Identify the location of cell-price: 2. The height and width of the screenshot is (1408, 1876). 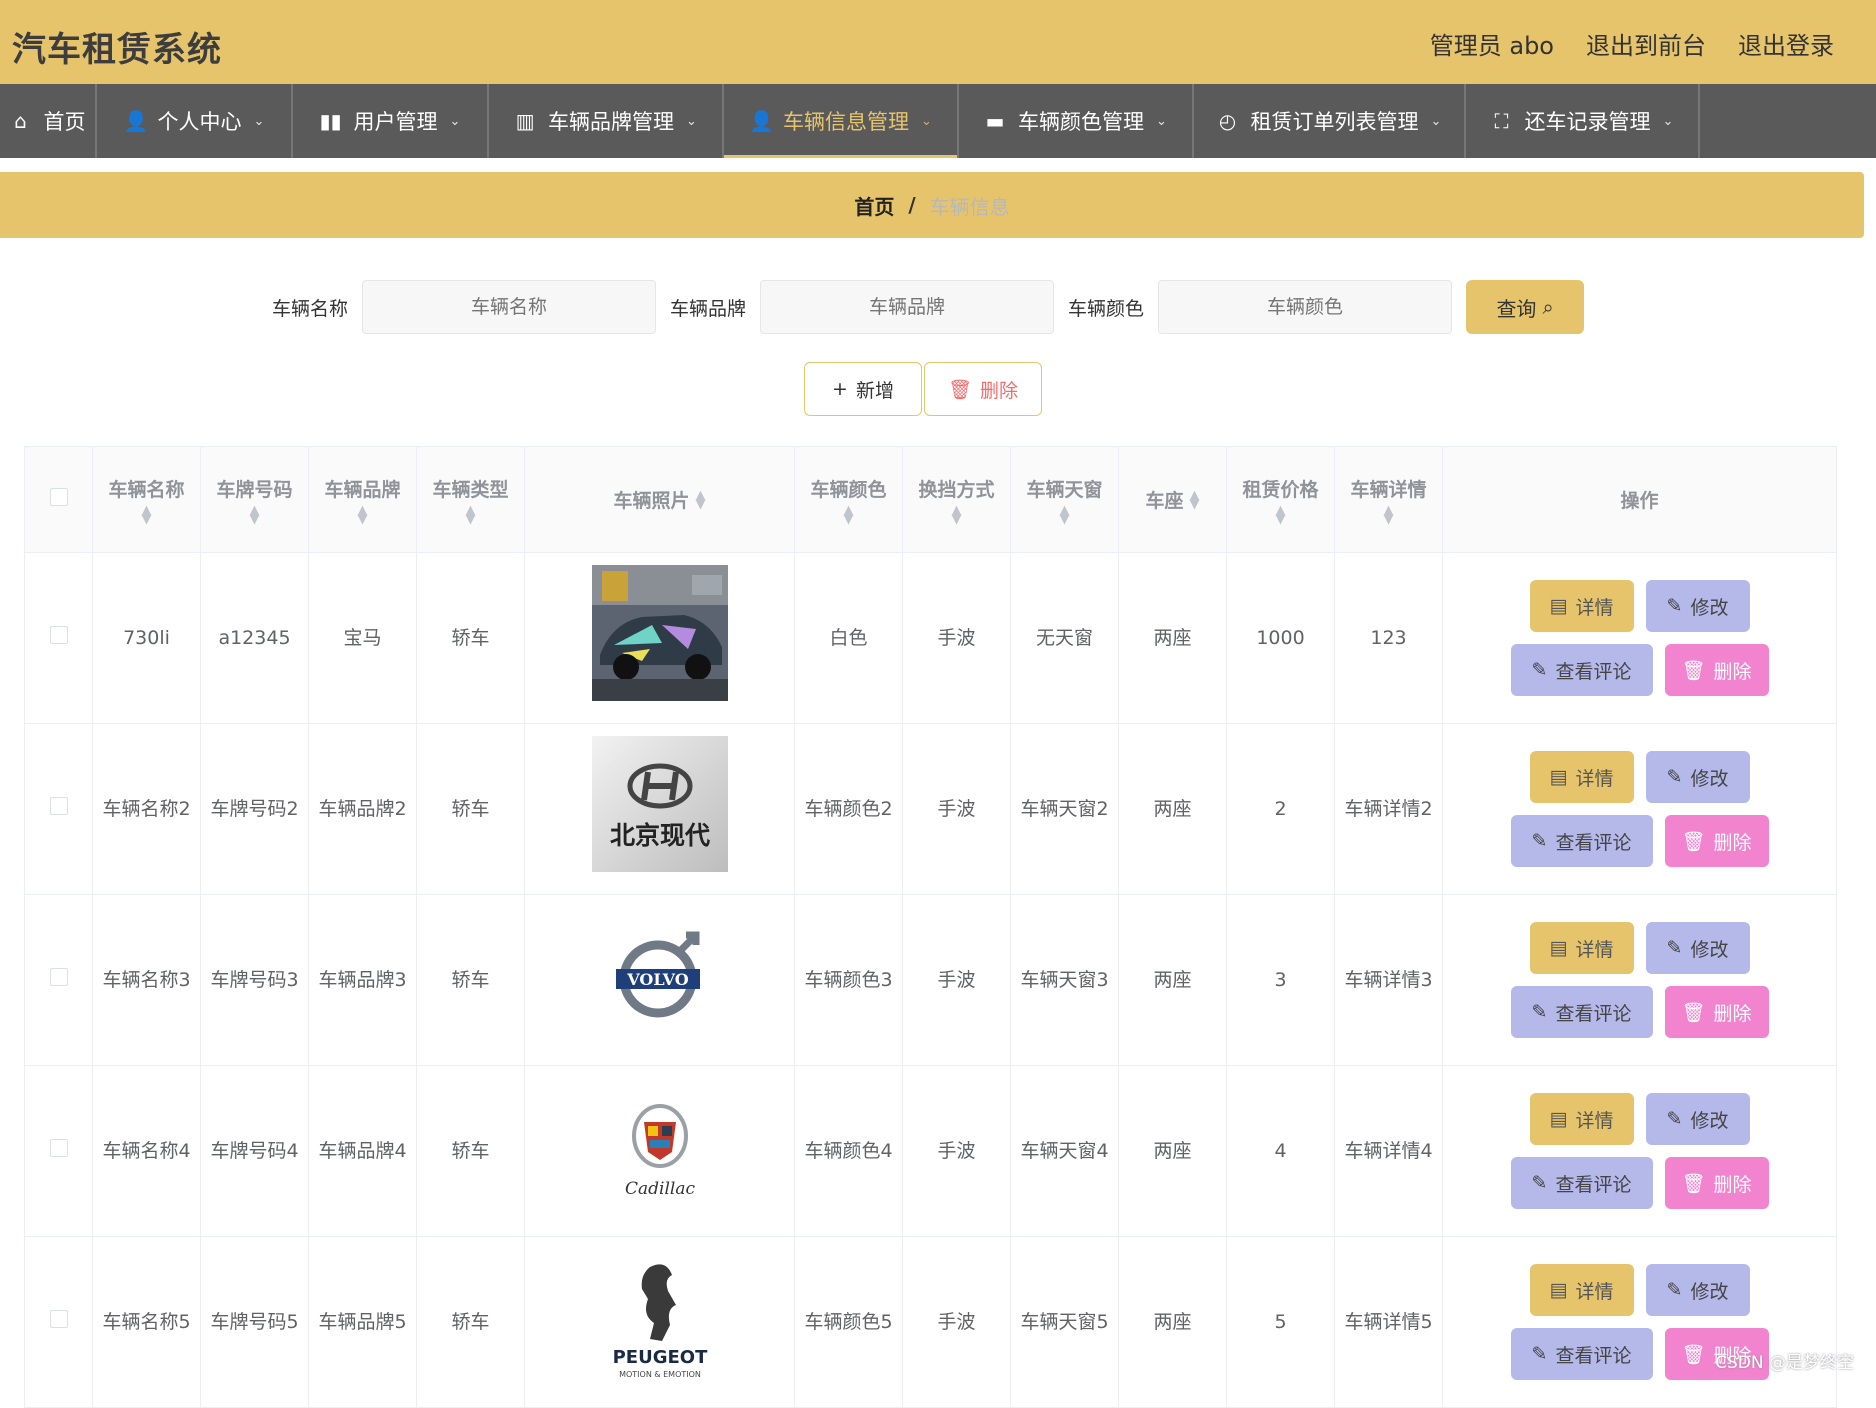
(1281, 809).